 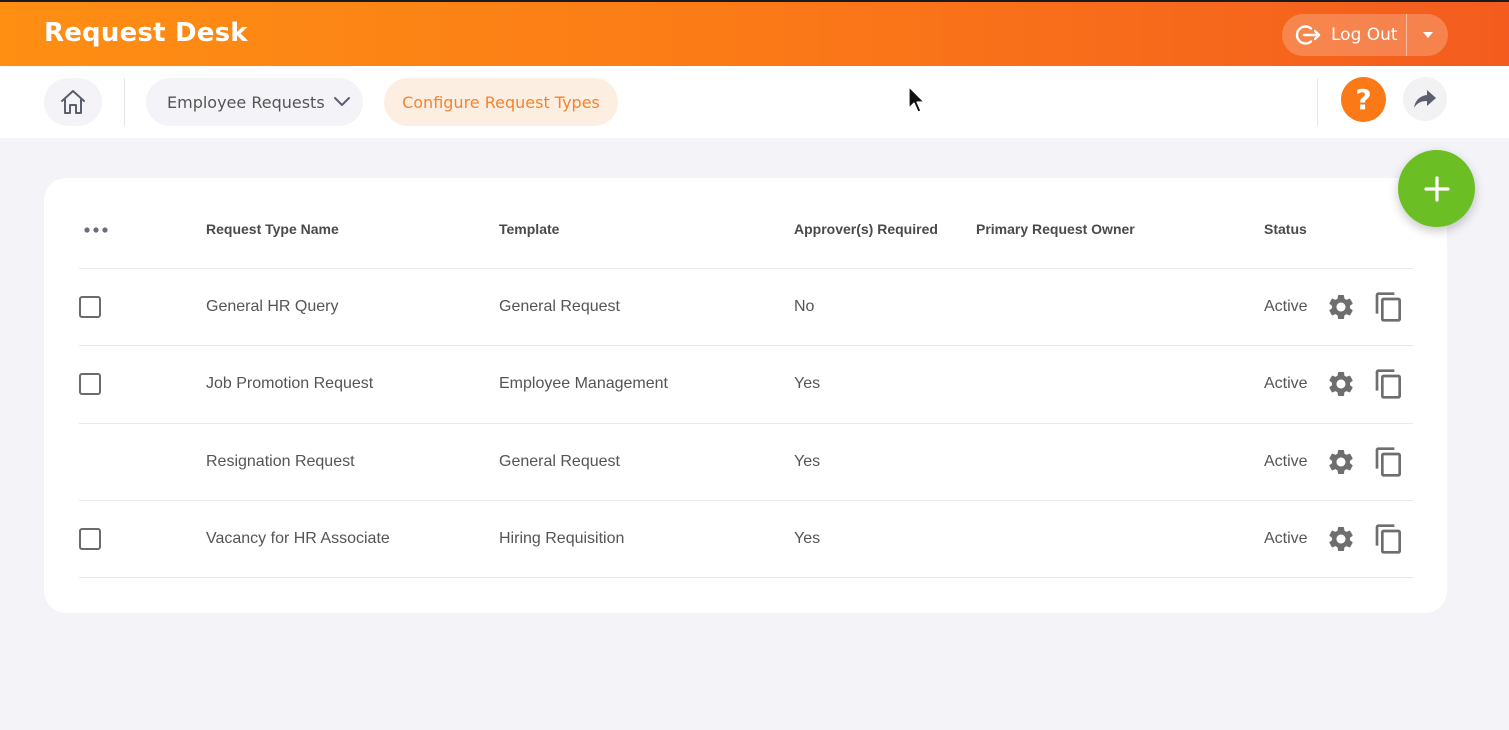 What do you see at coordinates (804, 306) in the screenshot?
I see `row-approver: No` at bounding box center [804, 306].